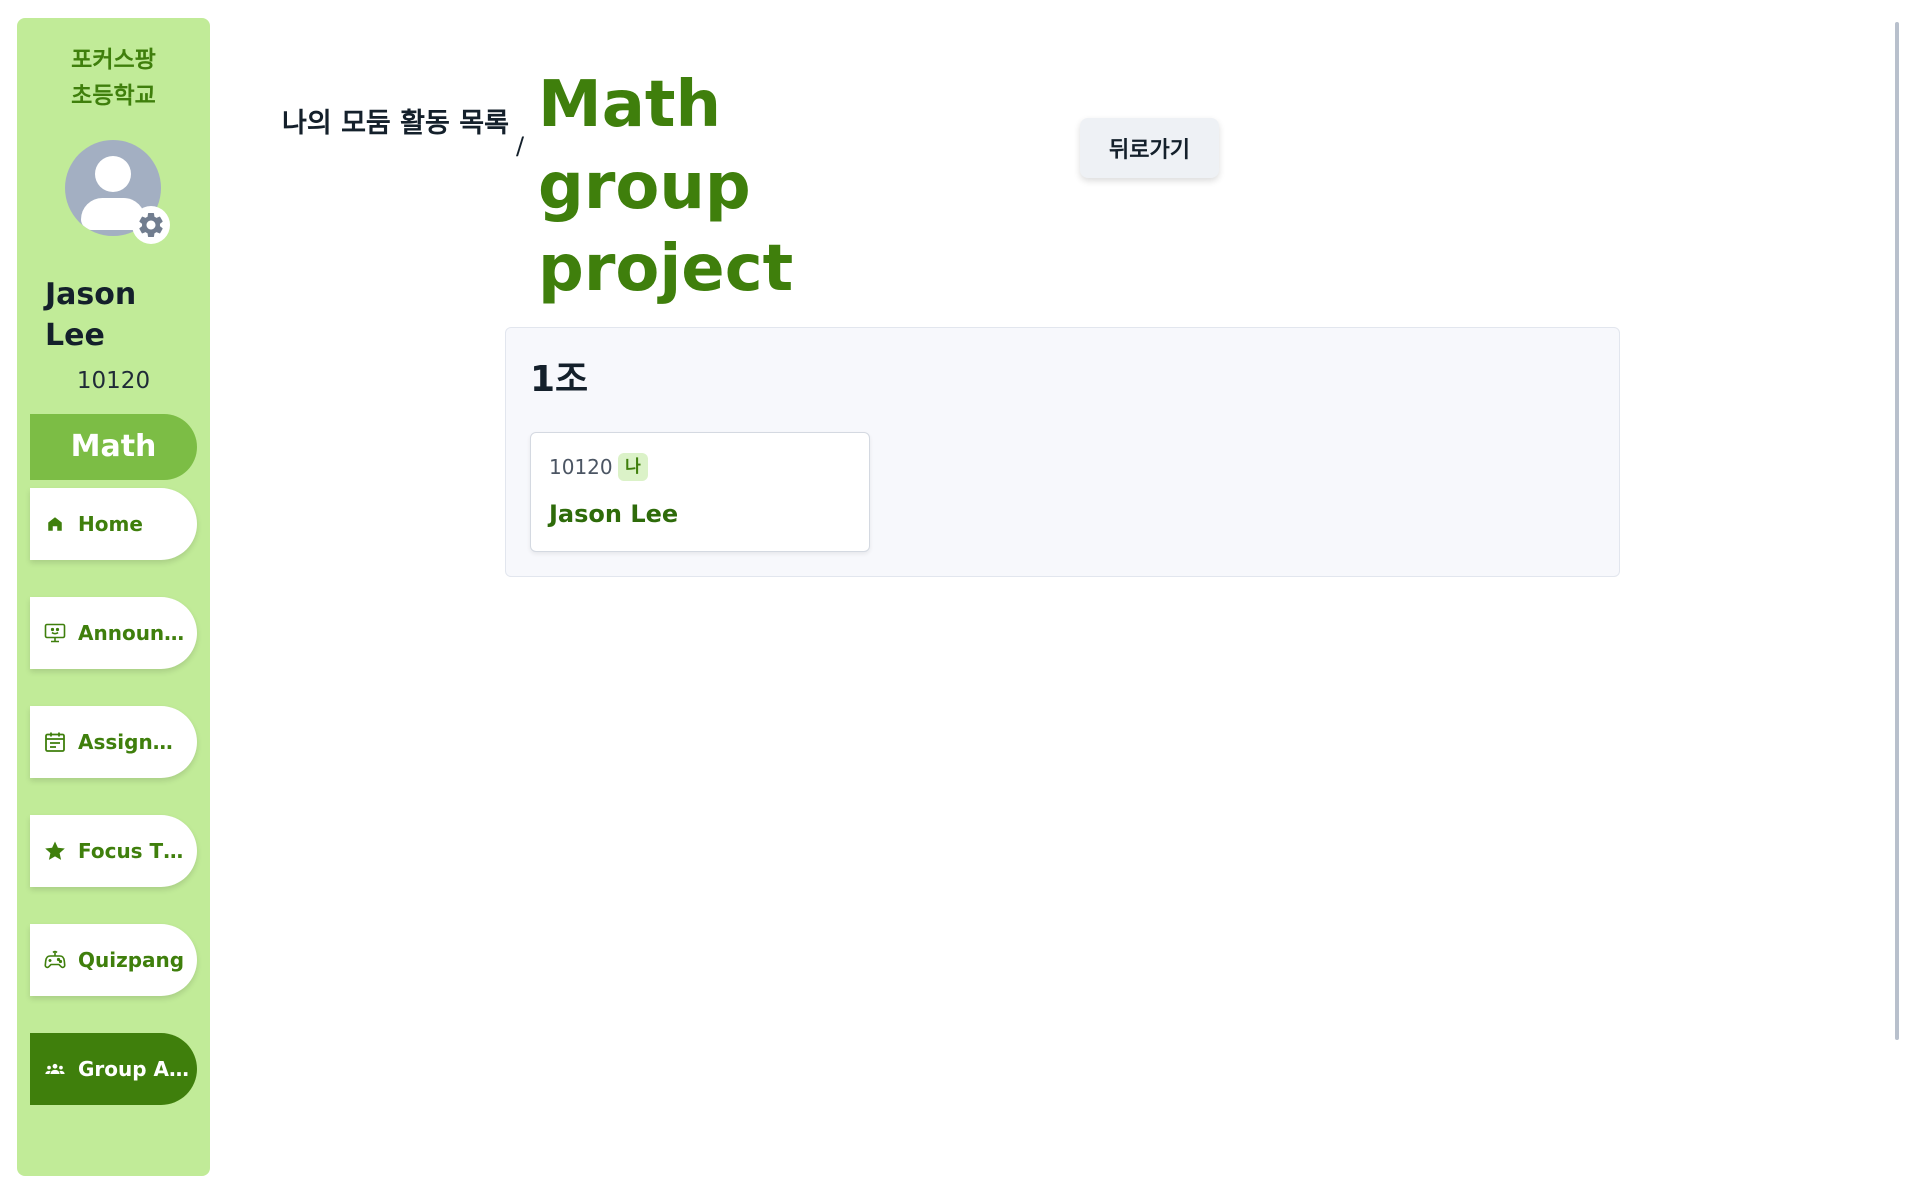 This screenshot has height=1186, width=1905. What do you see at coordinates (55, 742) in the screenshot?
I see `calendar-icon` at bounding box center [55, 742].